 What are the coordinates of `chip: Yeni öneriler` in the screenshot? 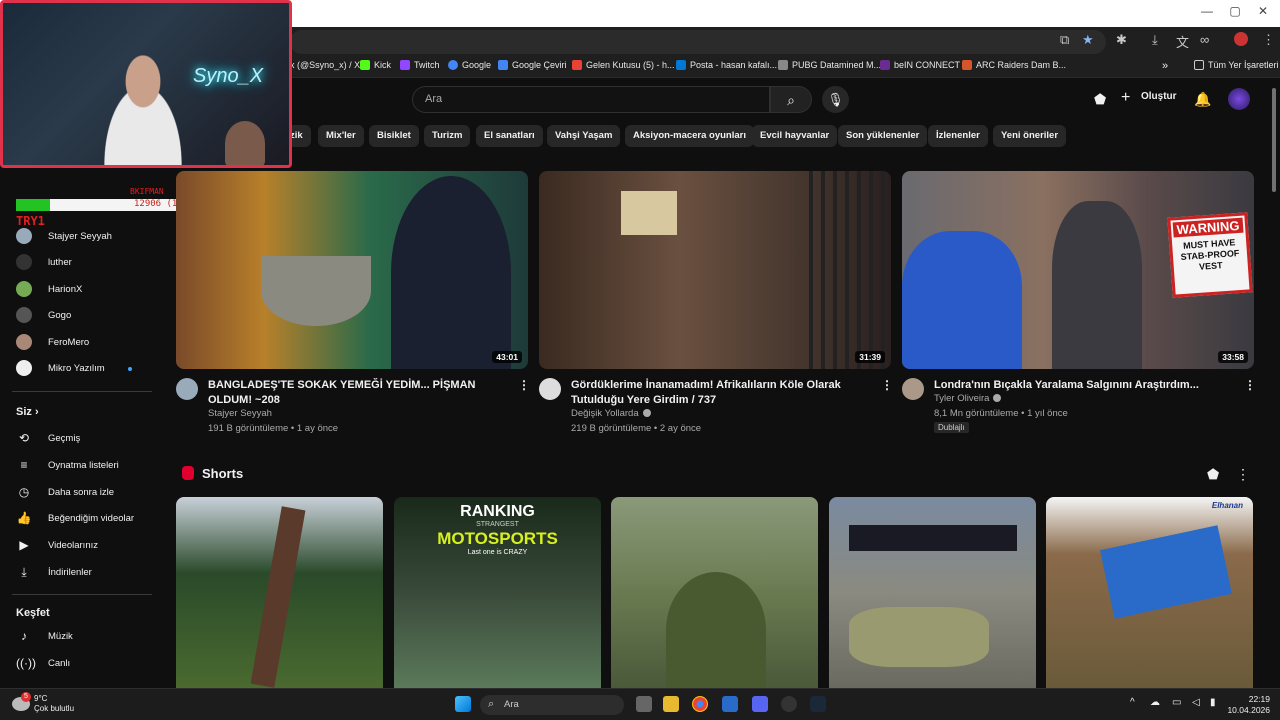 It's located at (1030, 136).